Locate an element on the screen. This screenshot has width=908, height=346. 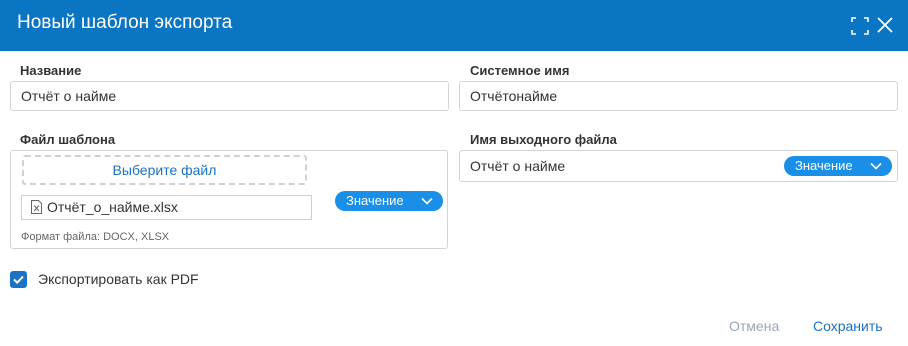
output-file-value: Отчёт о найме is located at coordinates (518, 166).